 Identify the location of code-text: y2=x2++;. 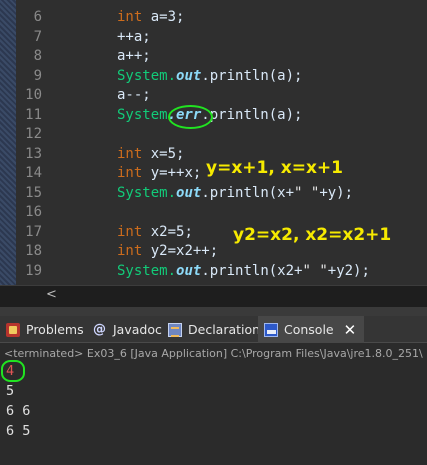
(180, 251).